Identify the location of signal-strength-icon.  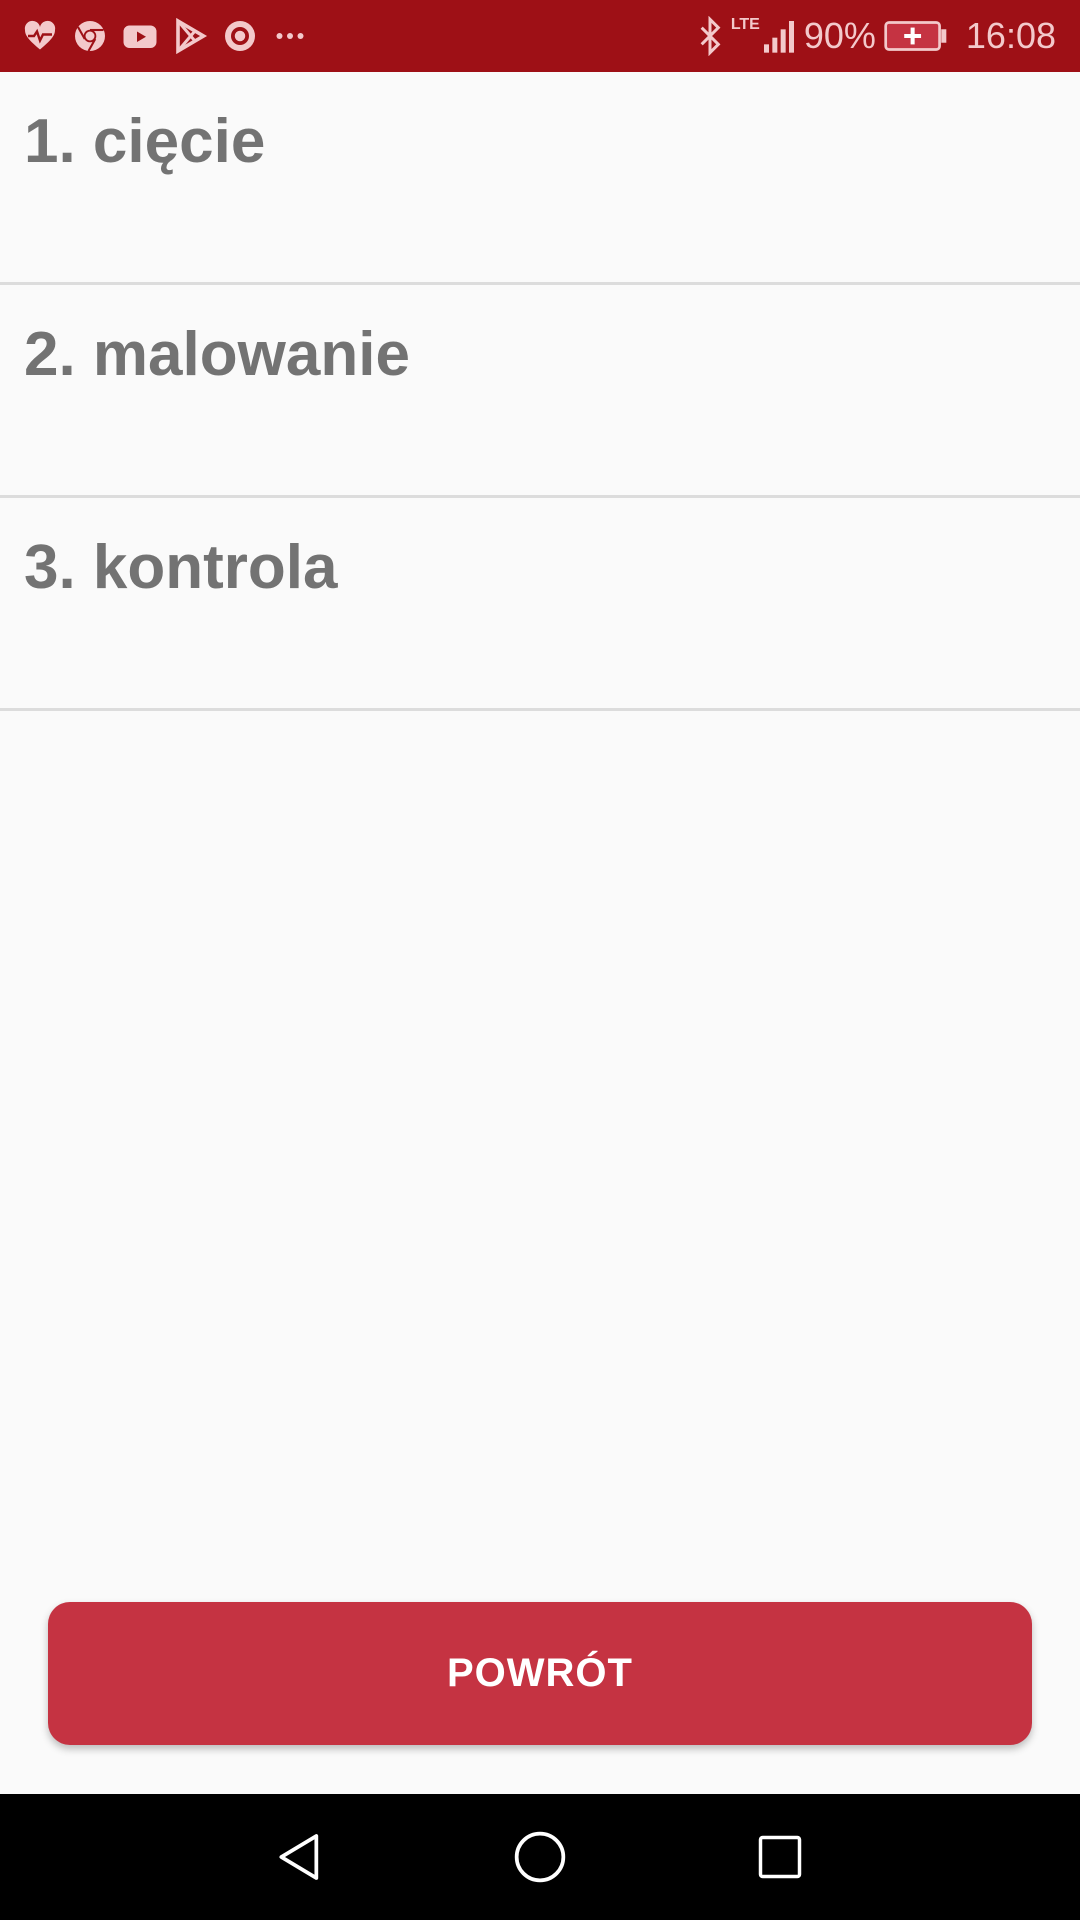
(778, 37).